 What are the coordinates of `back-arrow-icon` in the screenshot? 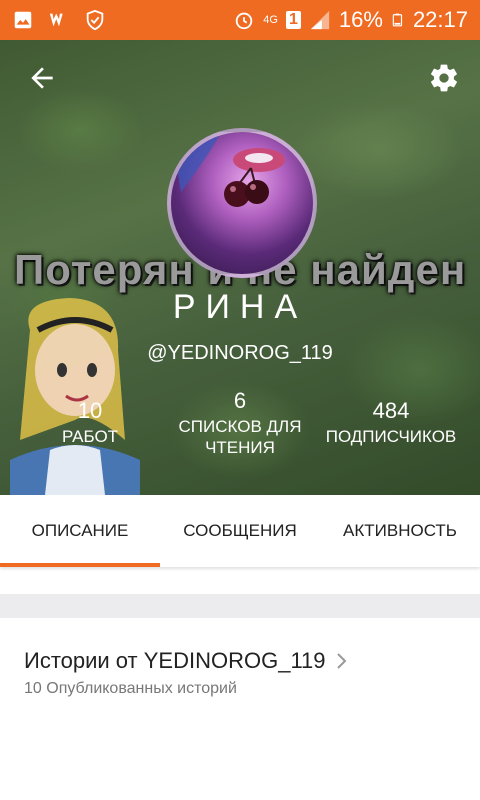 It's located at (42, 78).